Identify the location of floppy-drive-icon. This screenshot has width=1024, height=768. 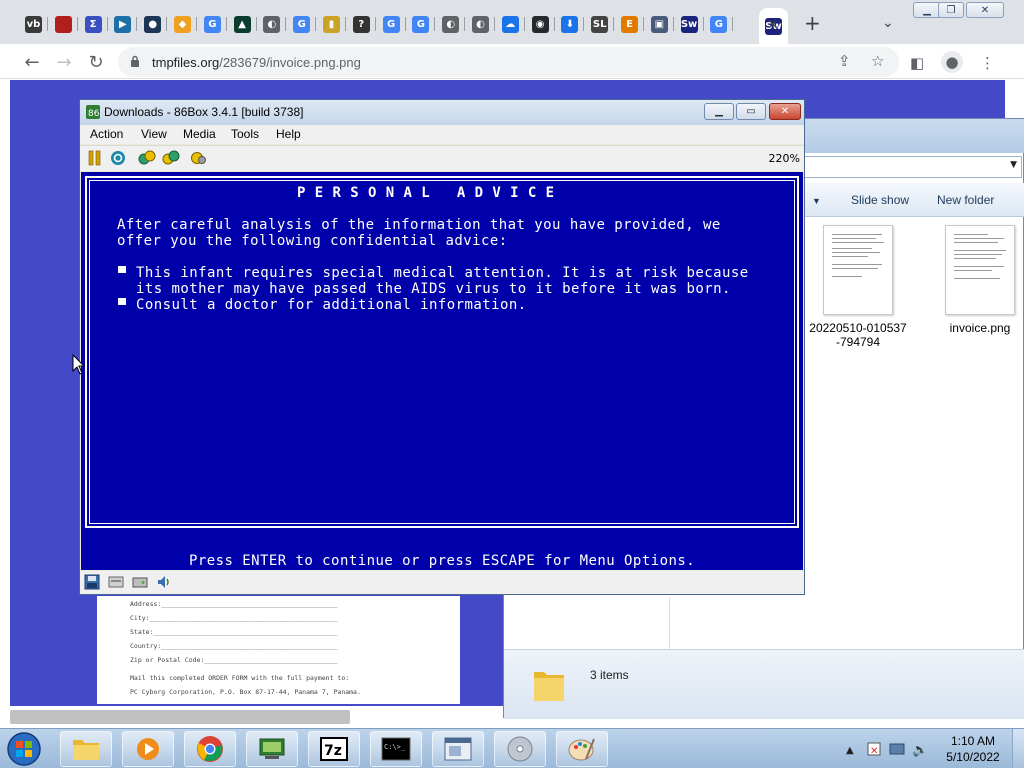
(92, 582).